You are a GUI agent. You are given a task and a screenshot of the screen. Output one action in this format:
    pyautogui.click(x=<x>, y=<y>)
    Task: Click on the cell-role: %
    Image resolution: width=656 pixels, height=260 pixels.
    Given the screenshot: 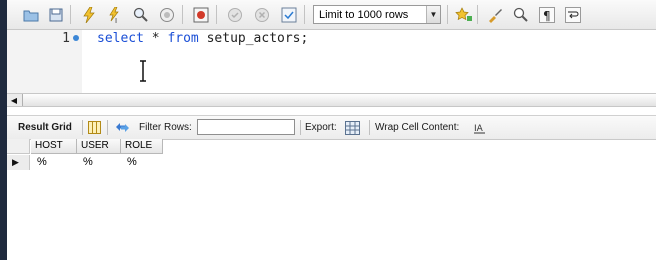 What is the action you would take?
    pyautogui.click(x=129, y=162)
    